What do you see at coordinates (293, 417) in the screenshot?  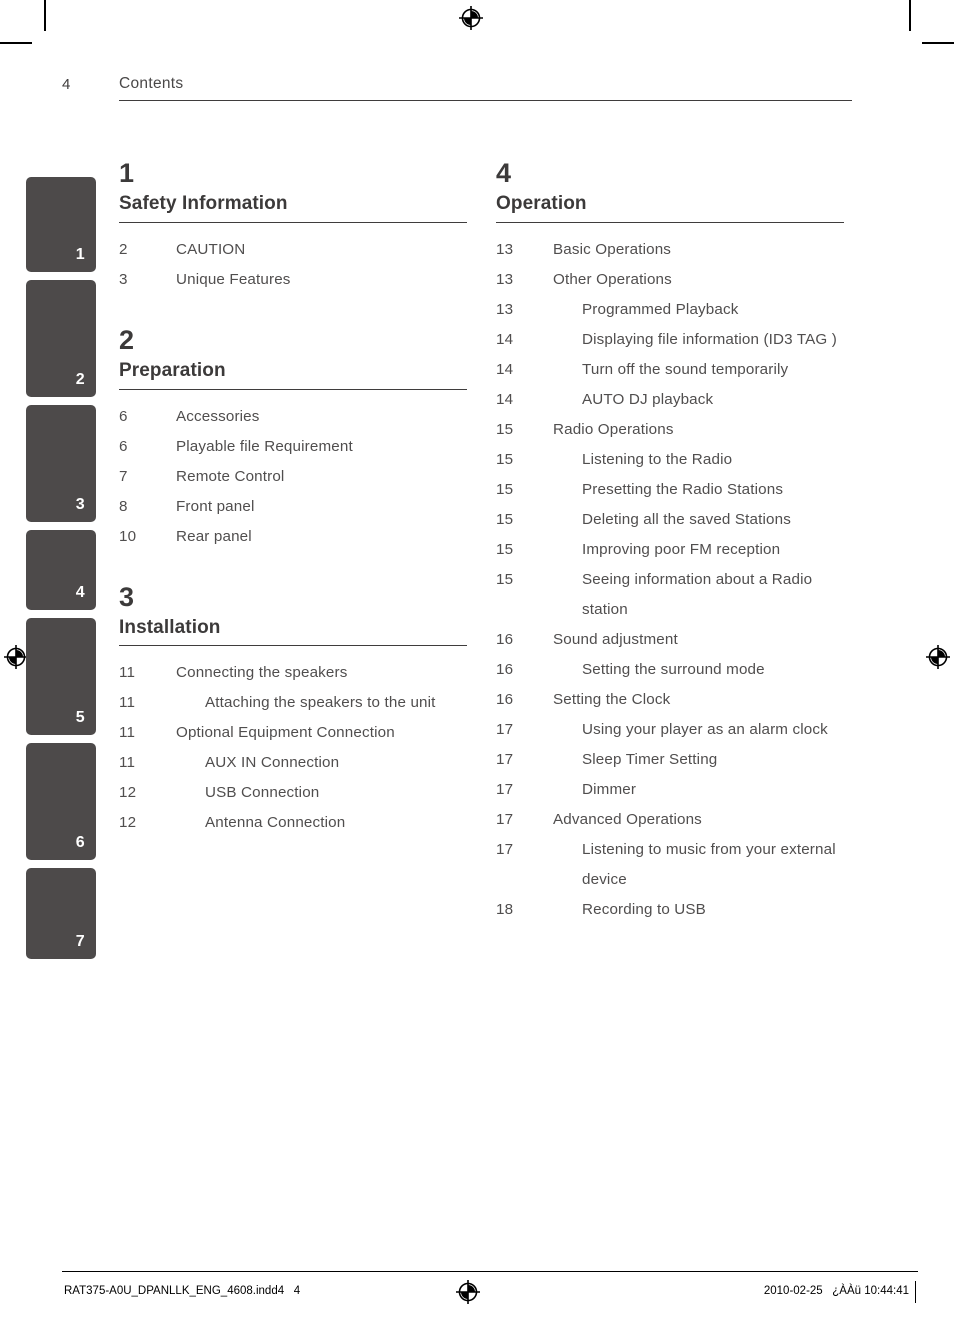 I see `toc-entry: 6 Accessories` at bounding box center [293, 417].